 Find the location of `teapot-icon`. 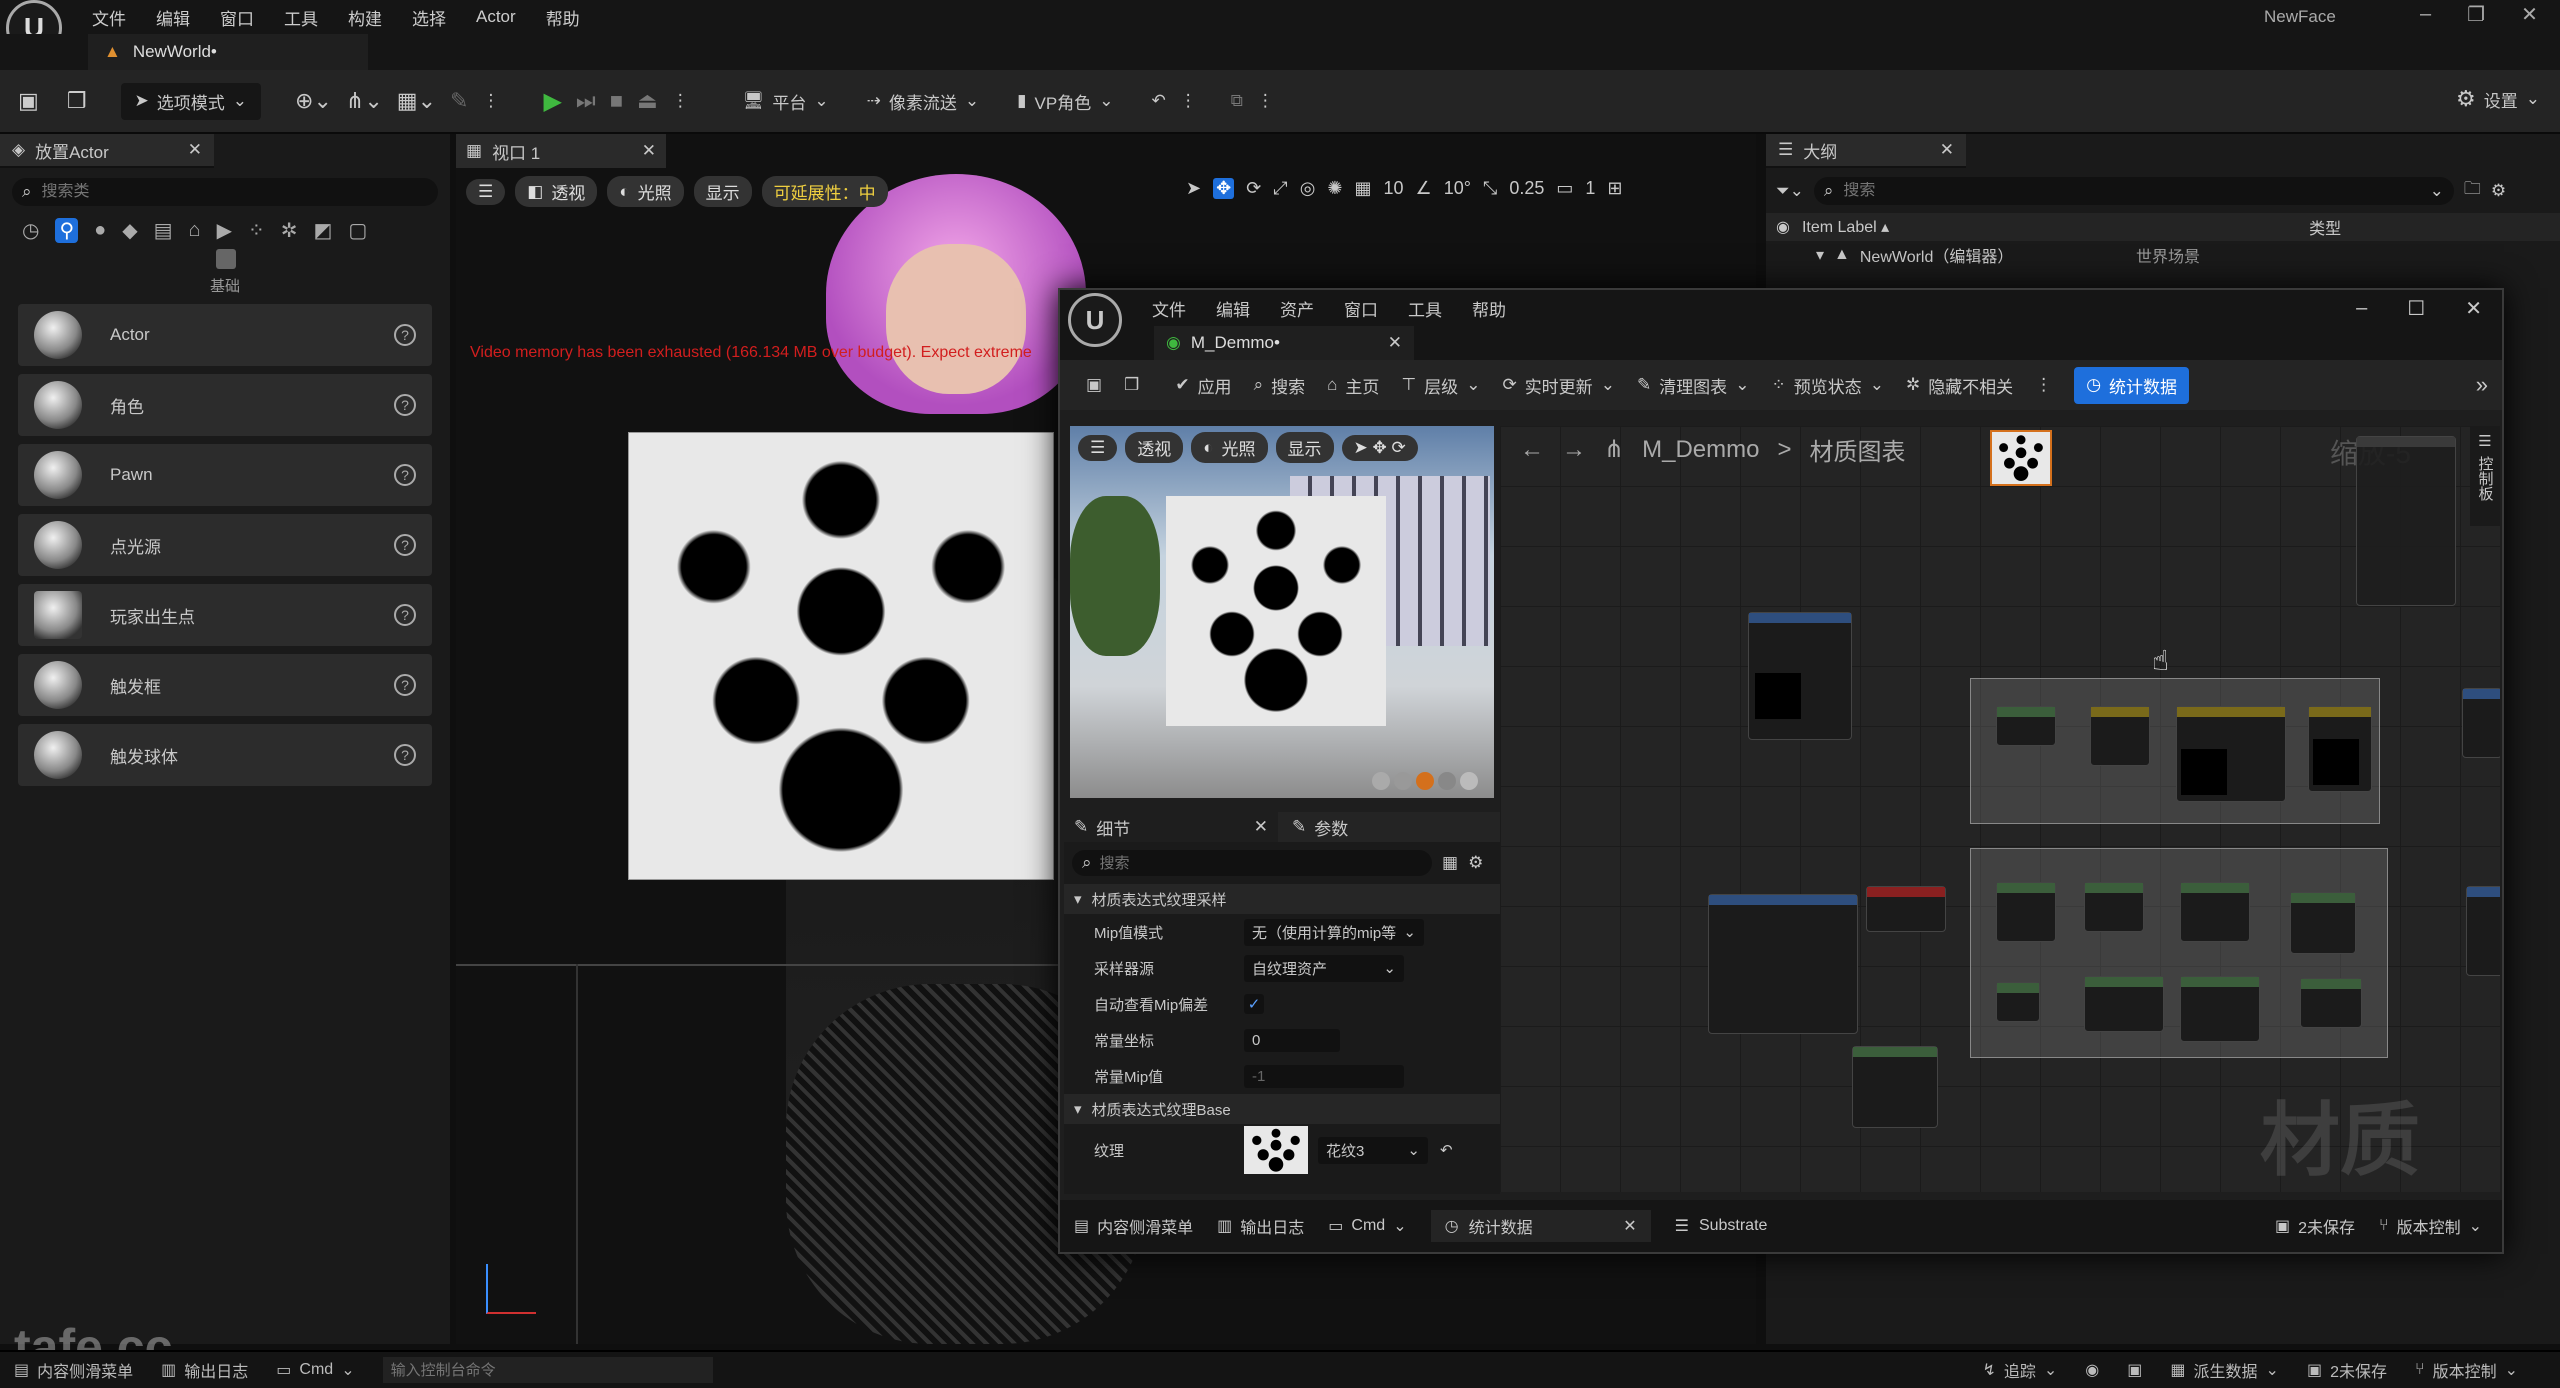

teapot-icon is located at coordinates (1469, 781).